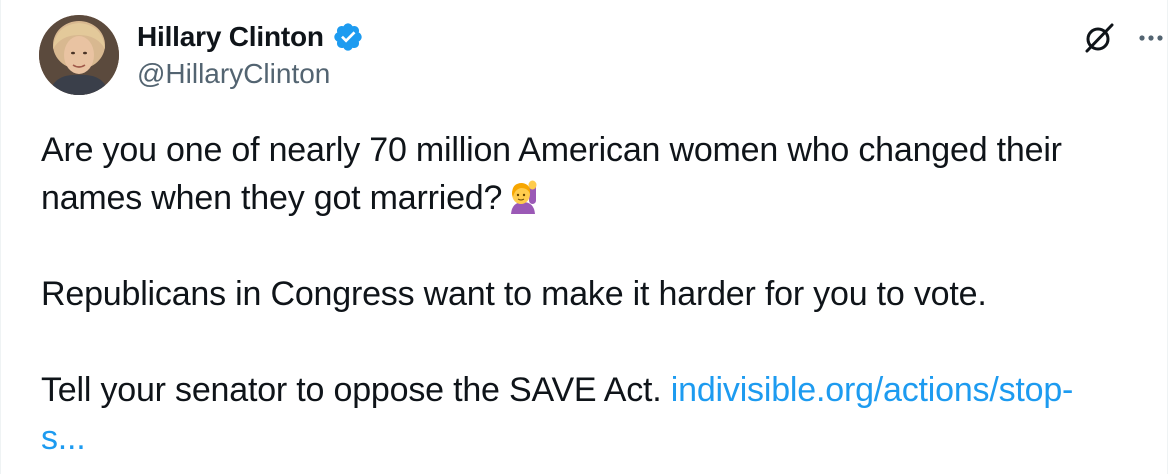 This screenshot has width=1170, height=474. I want to click on tweet-line-2: names when they got married?, so click(591, 198).